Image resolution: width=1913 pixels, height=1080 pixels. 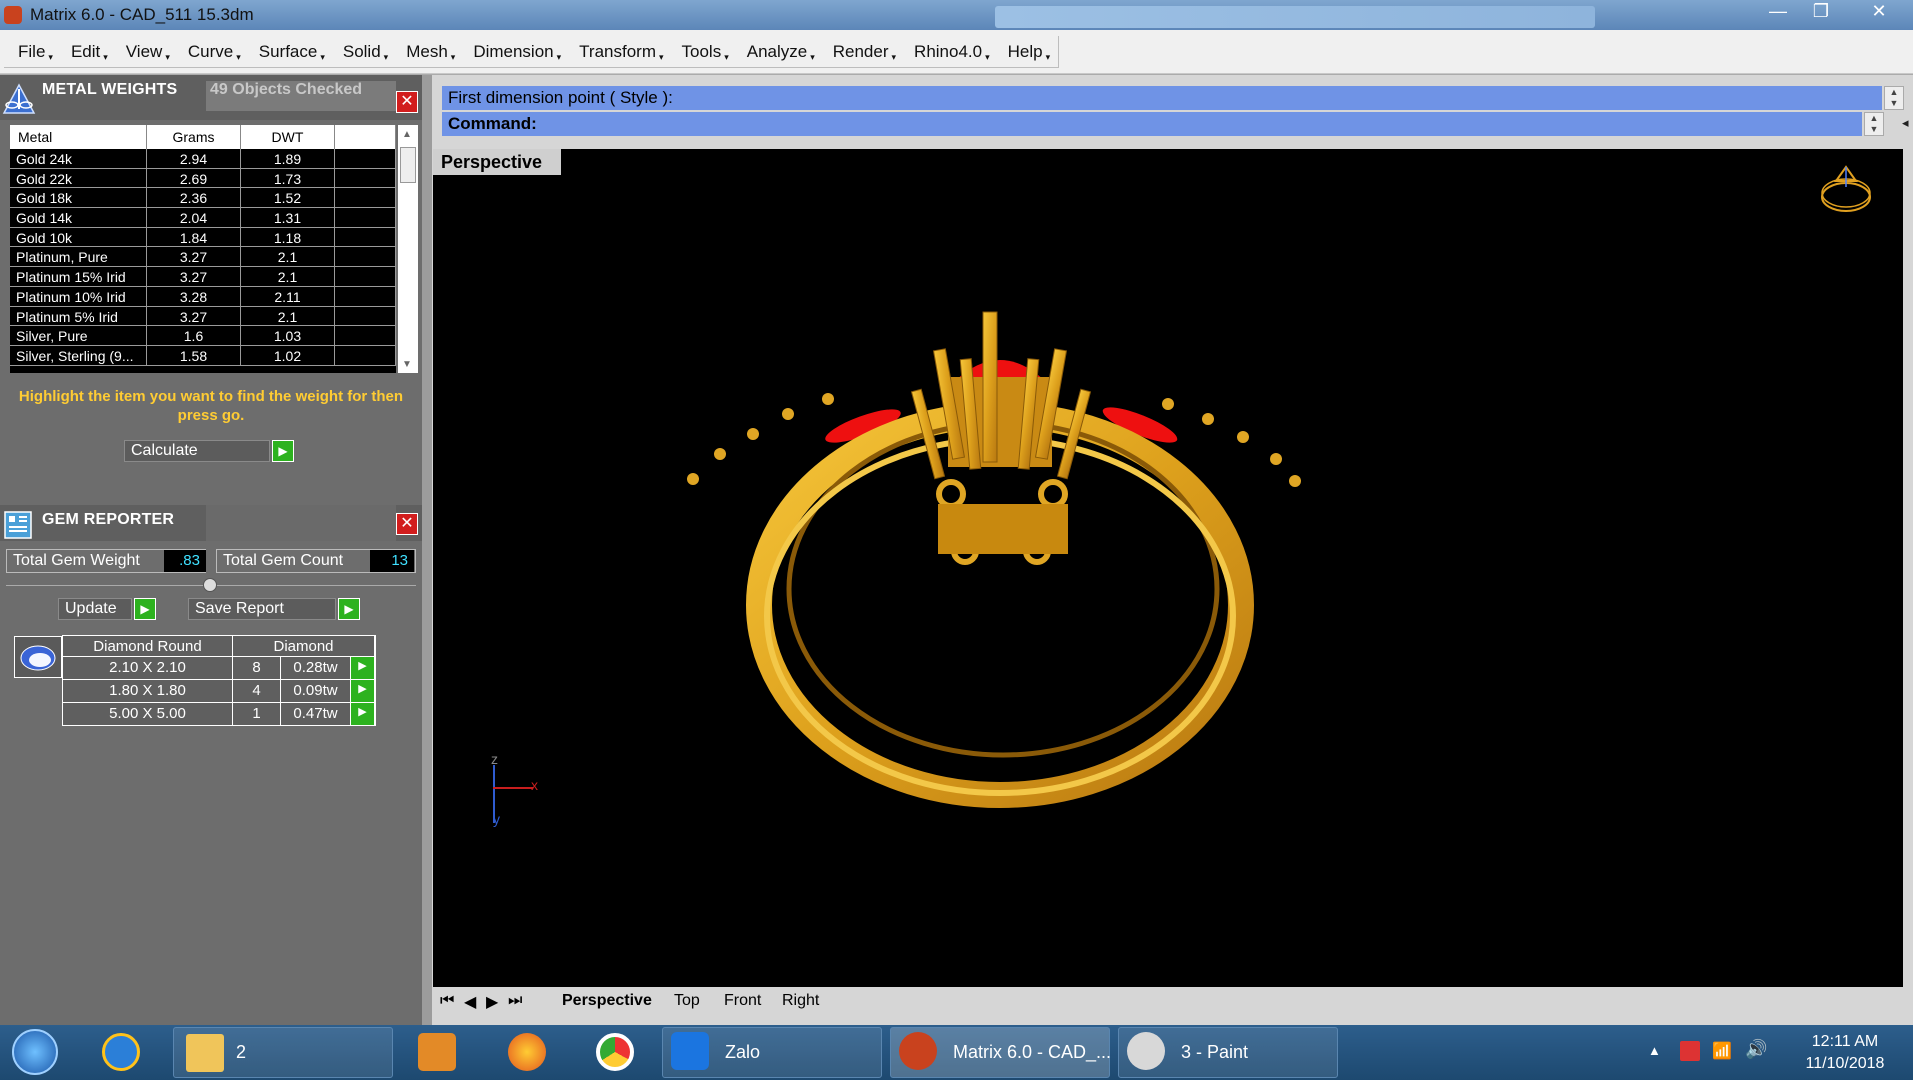 What do you see at coordinates (203, 257) in the screenshot?
I see `metal-row: Platinum, Pure 3.27 2.1` at bounding box center [203, 257].